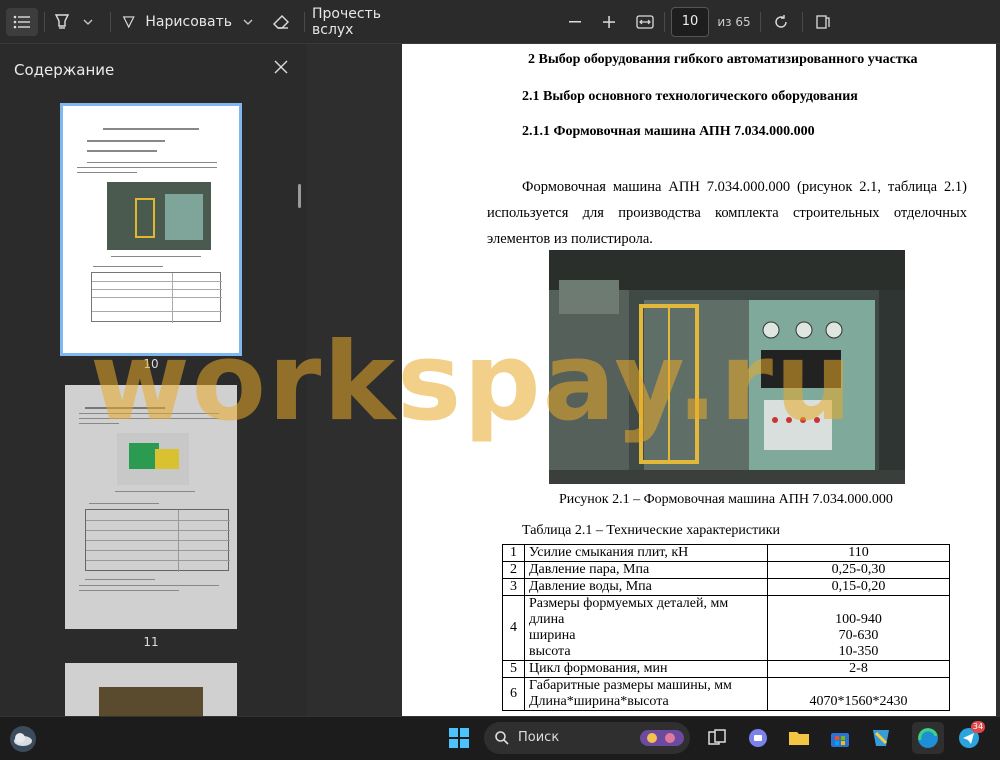  I want to click on thumbnail-page-number: 11, so click(151, 642).